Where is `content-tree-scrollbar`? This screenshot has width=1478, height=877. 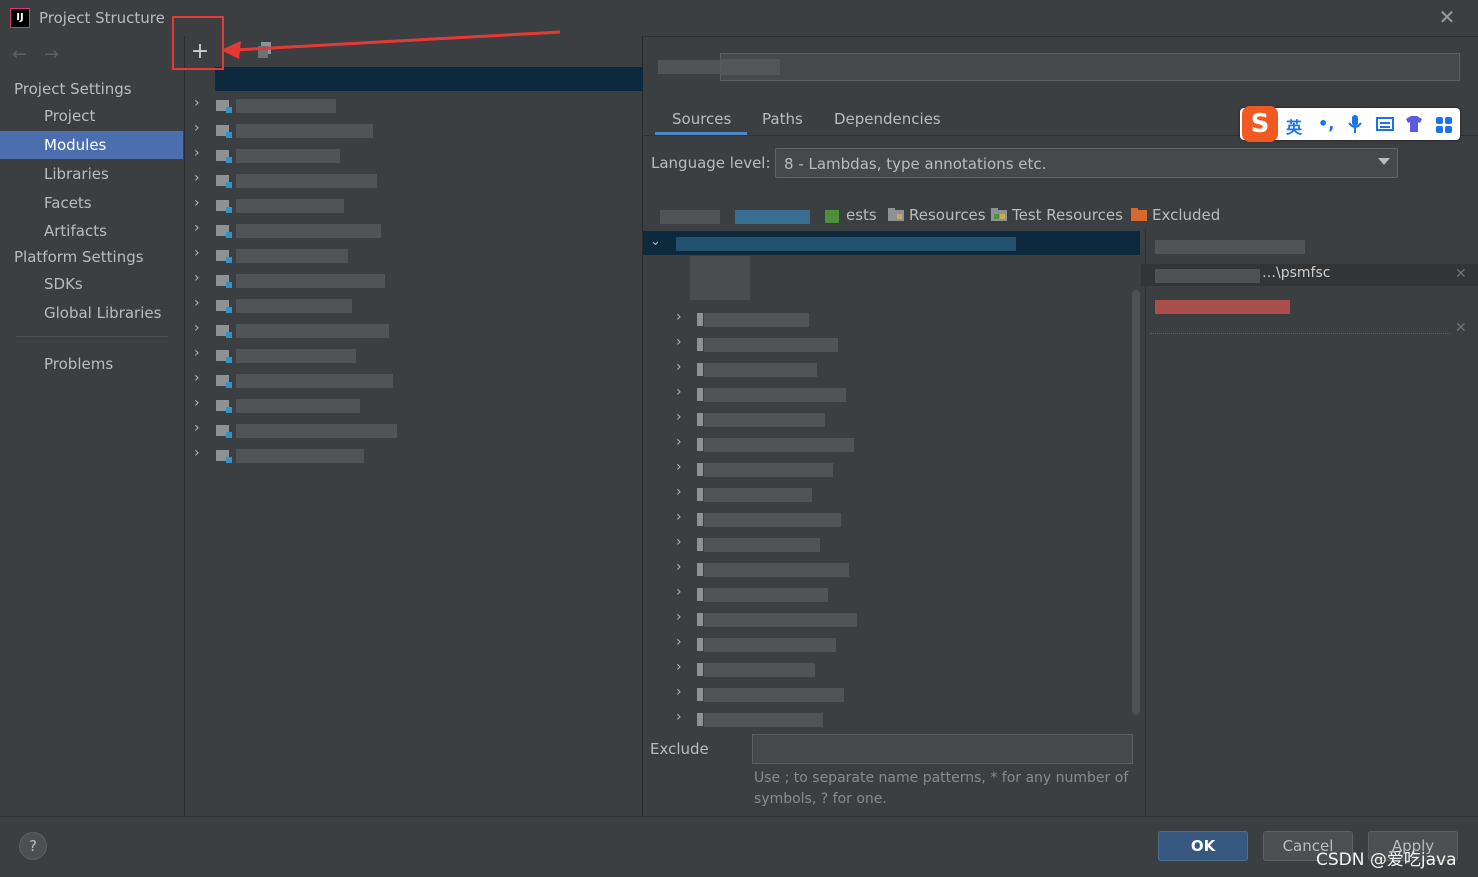 content-tree-scrollbar is located at coordinates (1136, 502).